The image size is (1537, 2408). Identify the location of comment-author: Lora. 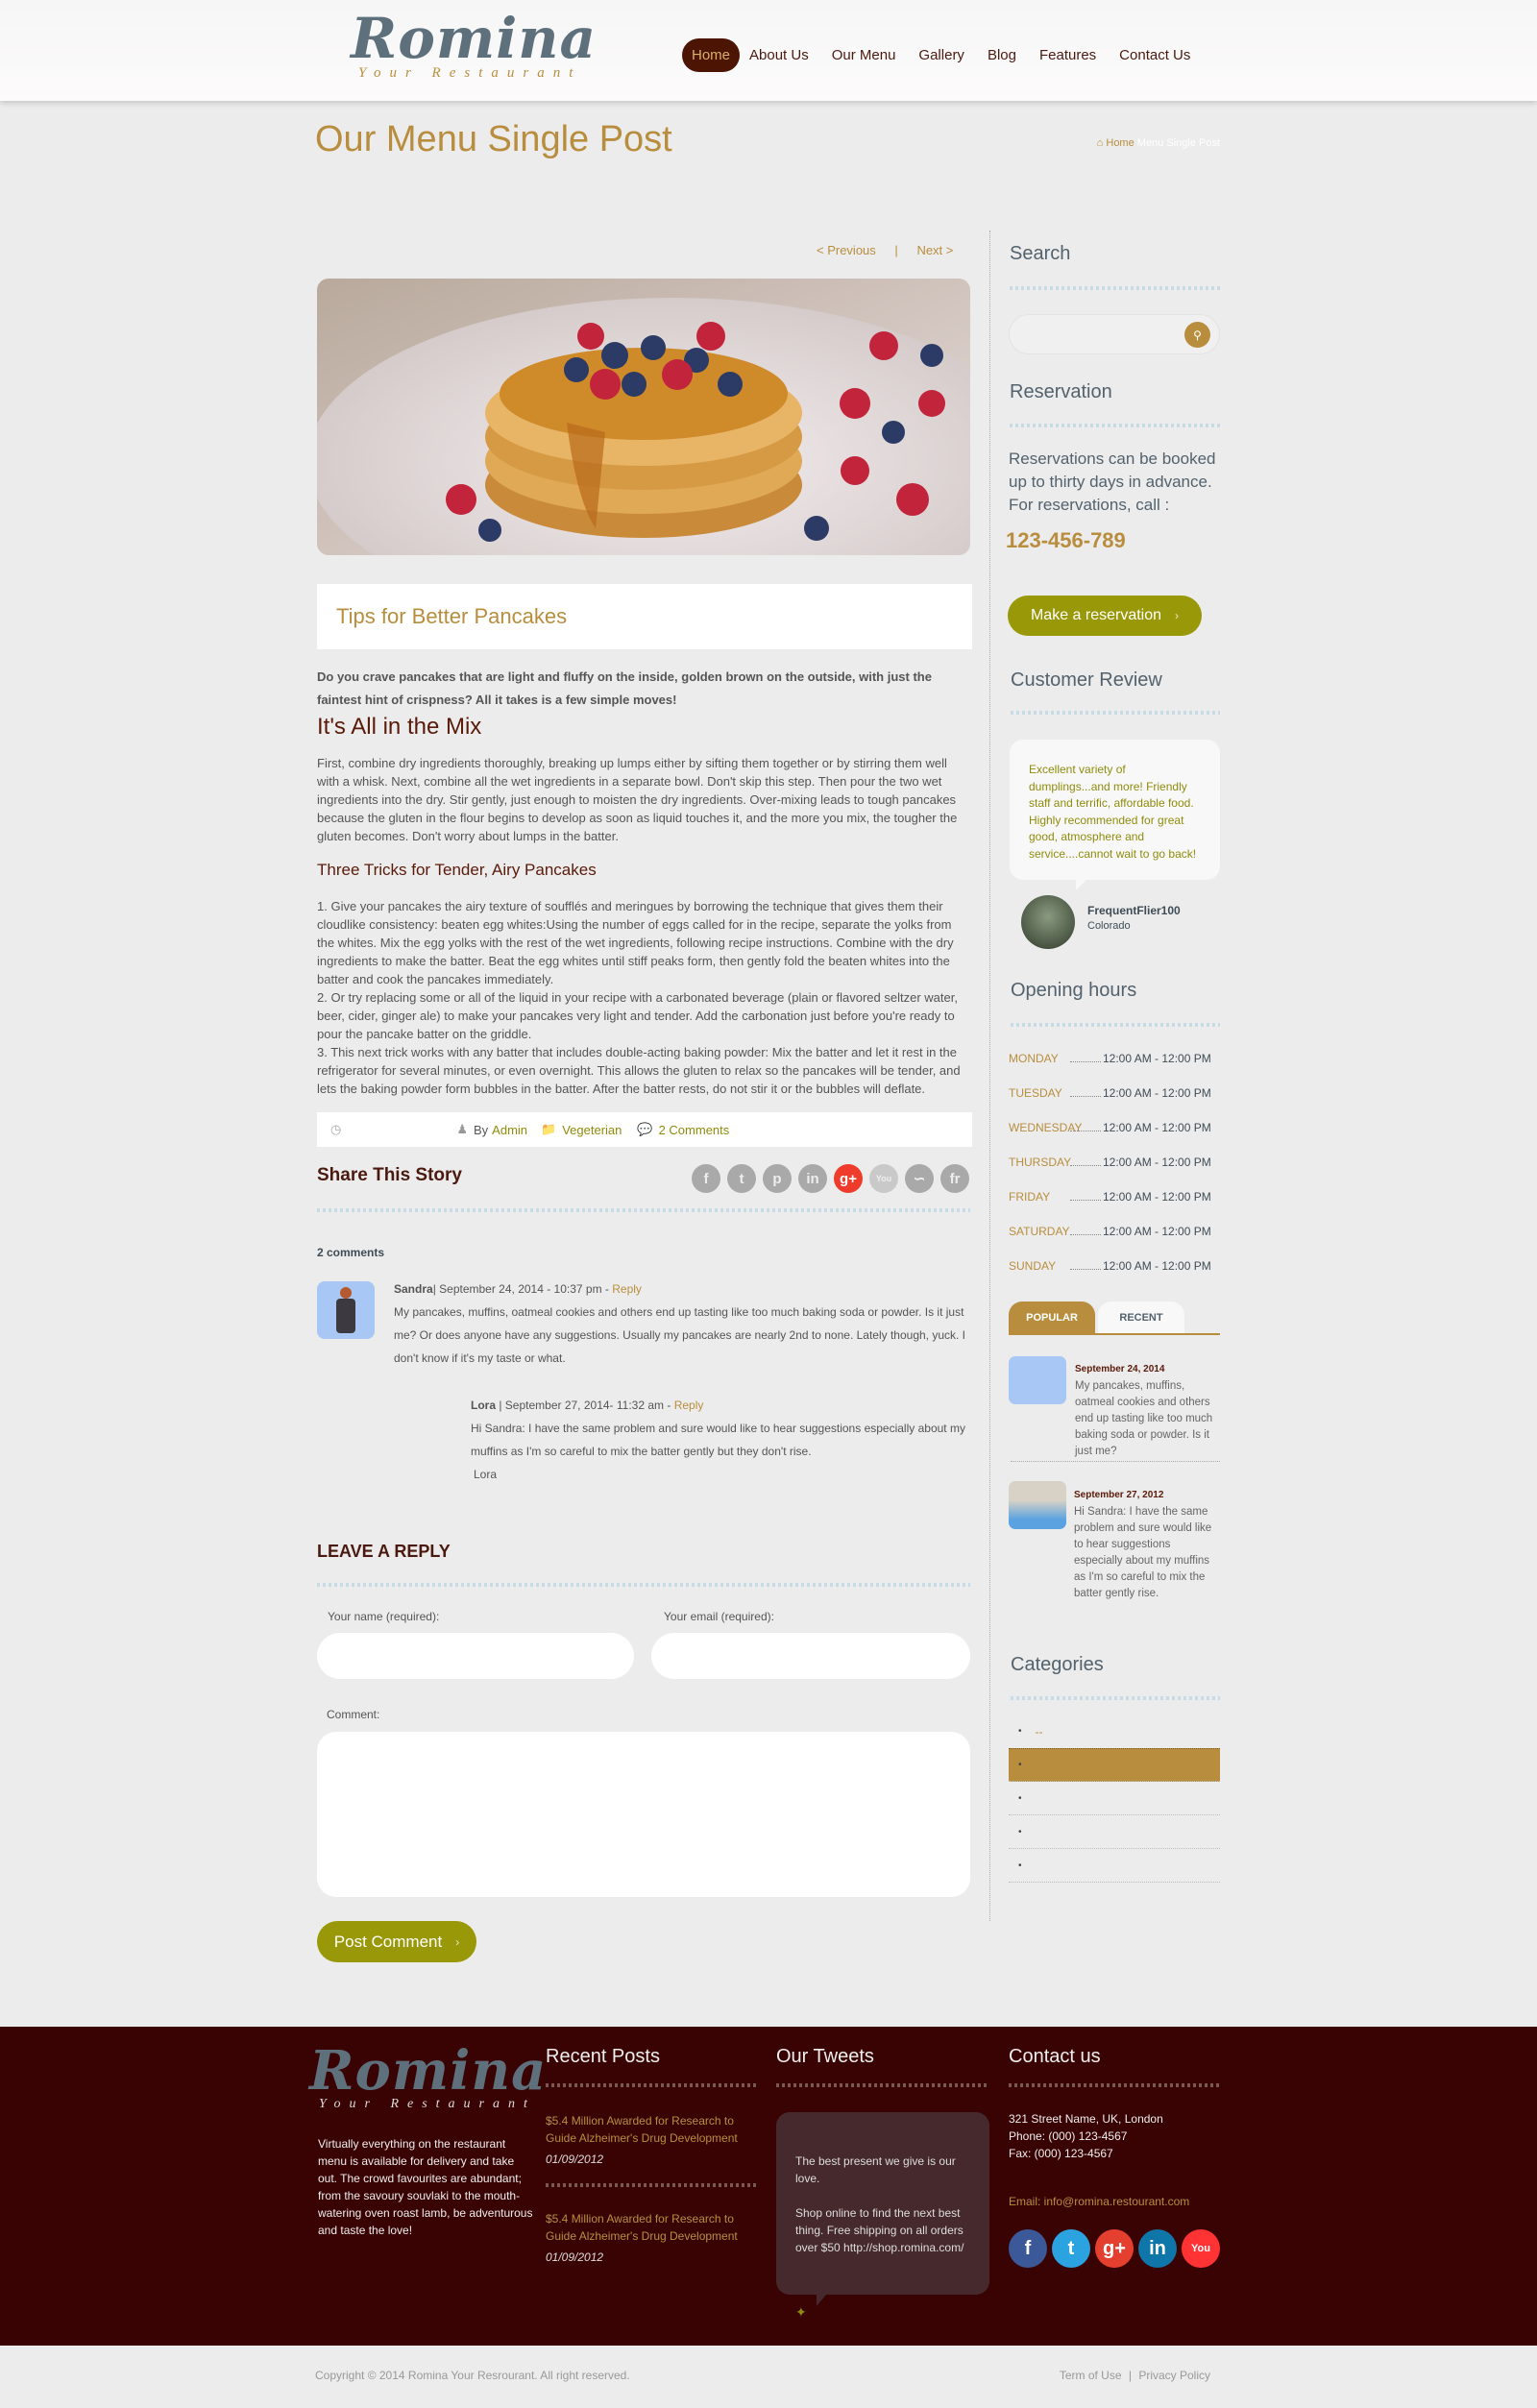
(484, 1405).